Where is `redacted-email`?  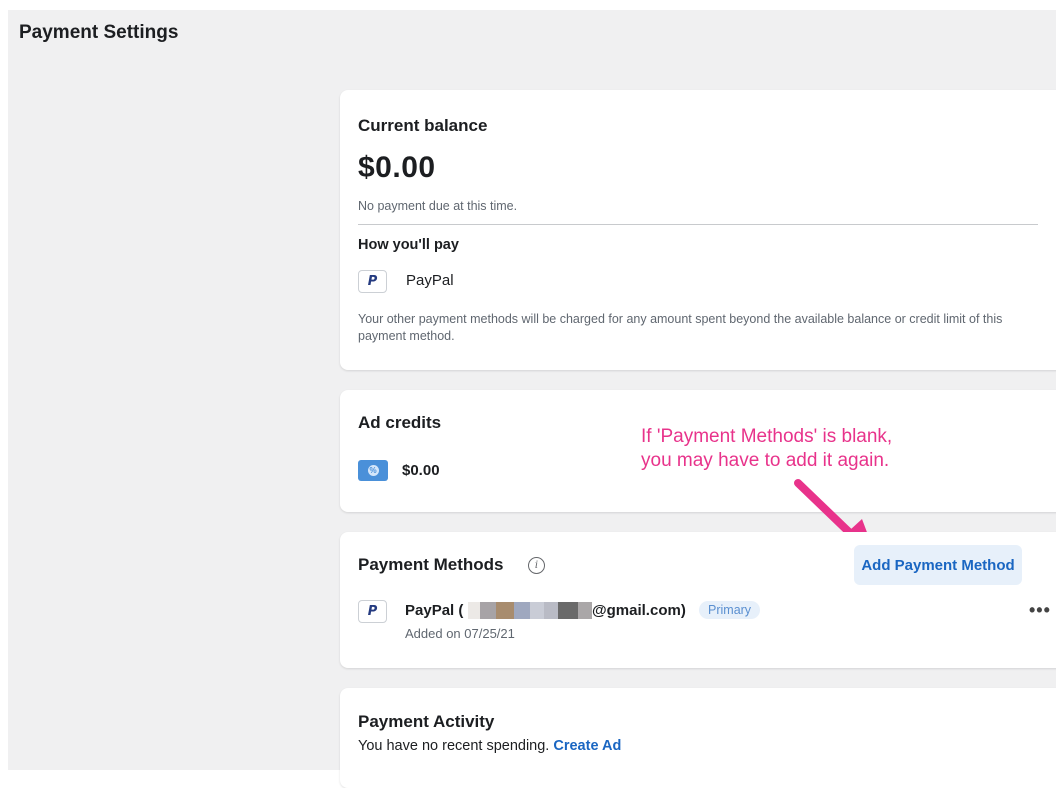
redacted-email is located at coordinates (530, 610).